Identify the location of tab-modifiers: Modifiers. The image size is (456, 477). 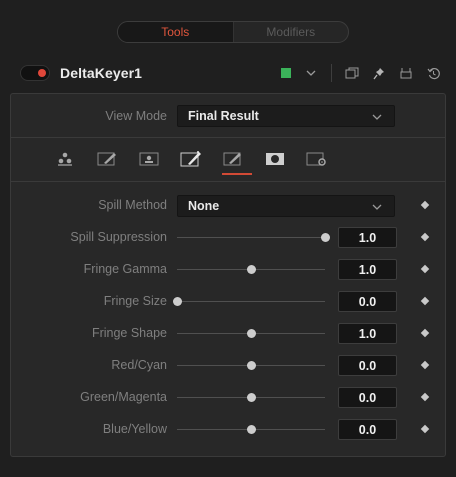
(291, 32).